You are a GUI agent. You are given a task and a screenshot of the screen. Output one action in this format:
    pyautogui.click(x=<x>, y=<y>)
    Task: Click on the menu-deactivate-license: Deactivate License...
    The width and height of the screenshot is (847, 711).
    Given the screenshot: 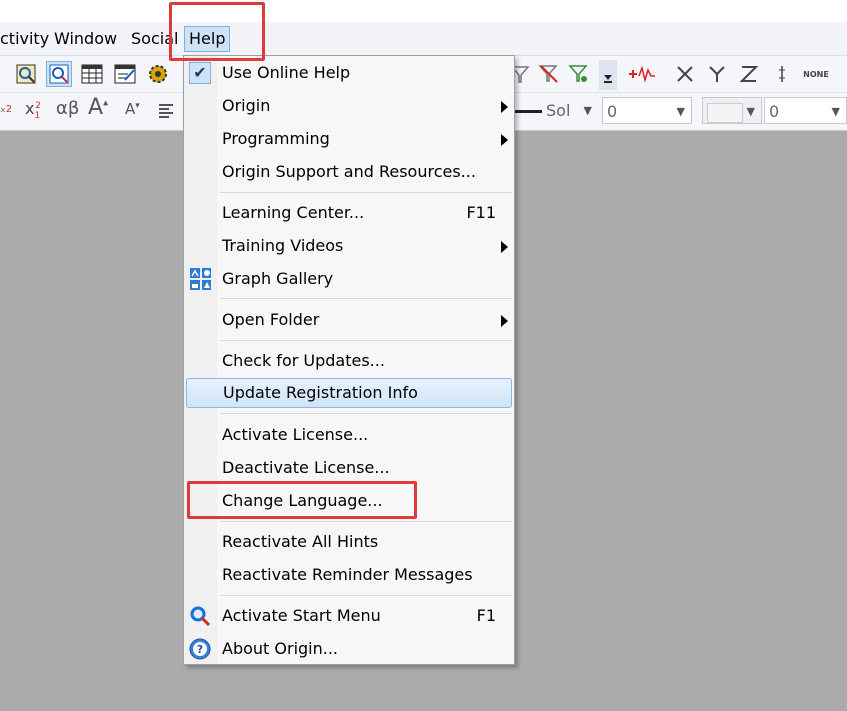 What is the action you would take?
    pyautogui.click(x=349, y=468)
    